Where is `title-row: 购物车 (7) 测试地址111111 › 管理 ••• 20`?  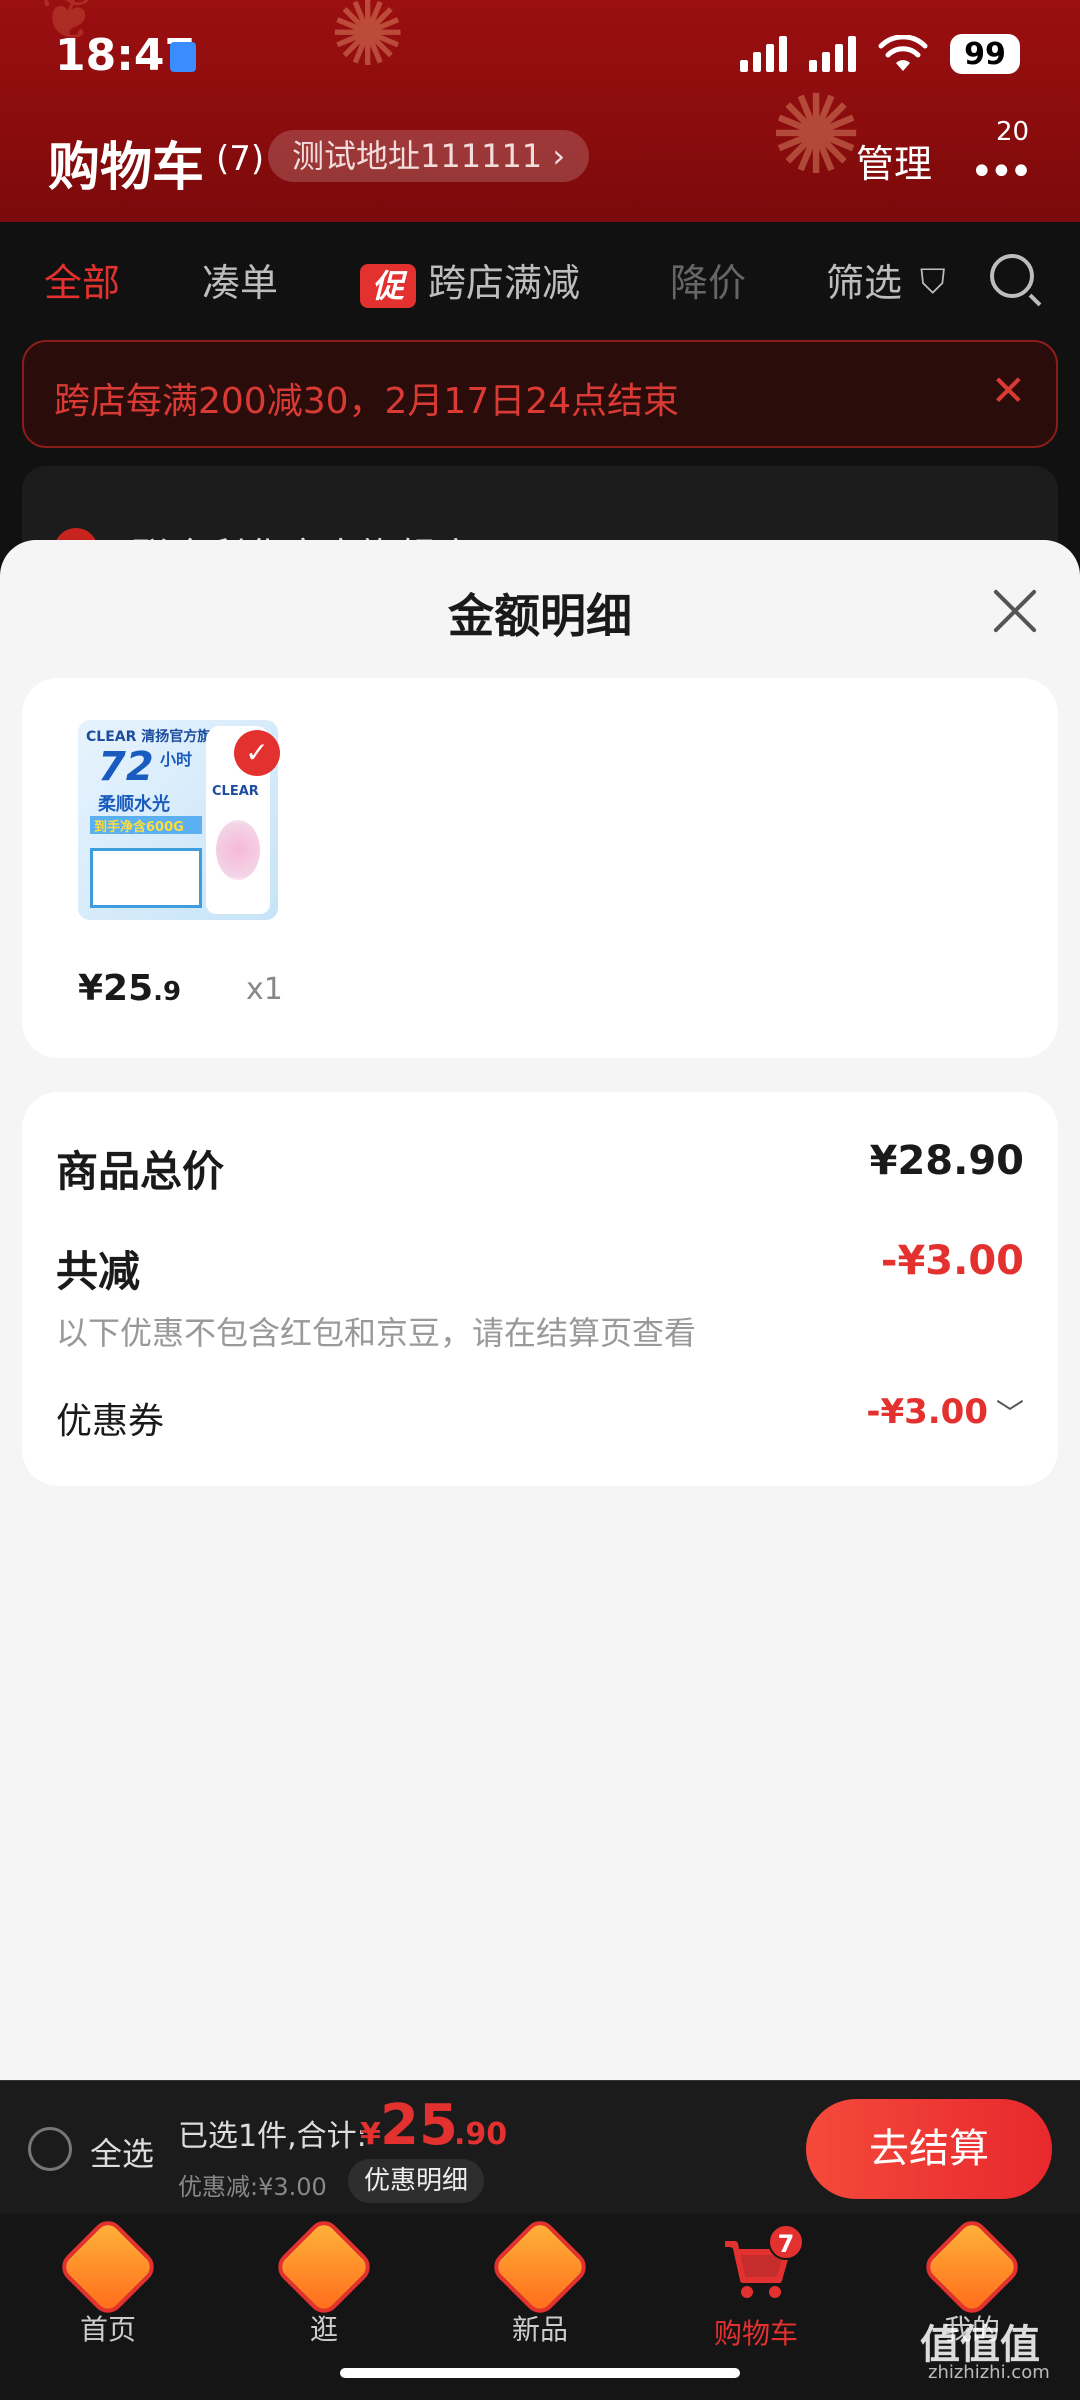
title-row: 购物车 (7) 测试地址111111 › 管理 ••• 20 is located at coordinates (540, 165).